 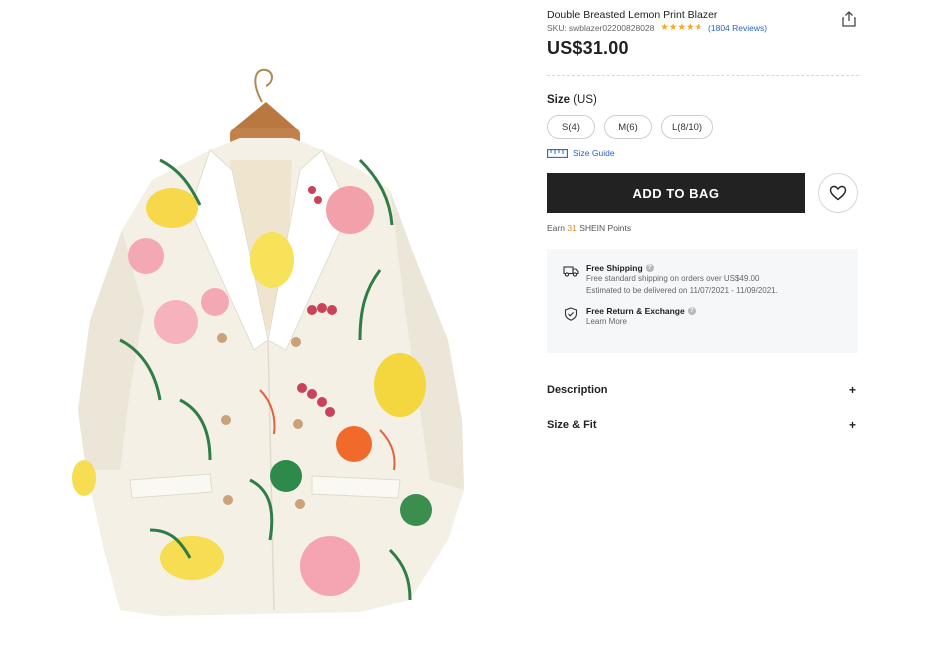 I want to click on wishlist-button, so click(x=838, y=193).